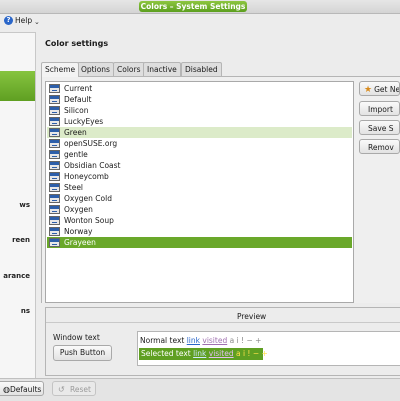 The height and width of the screenshot is (401, 400). I want to click on tab-scheme: Scheme, so click(60, 69).